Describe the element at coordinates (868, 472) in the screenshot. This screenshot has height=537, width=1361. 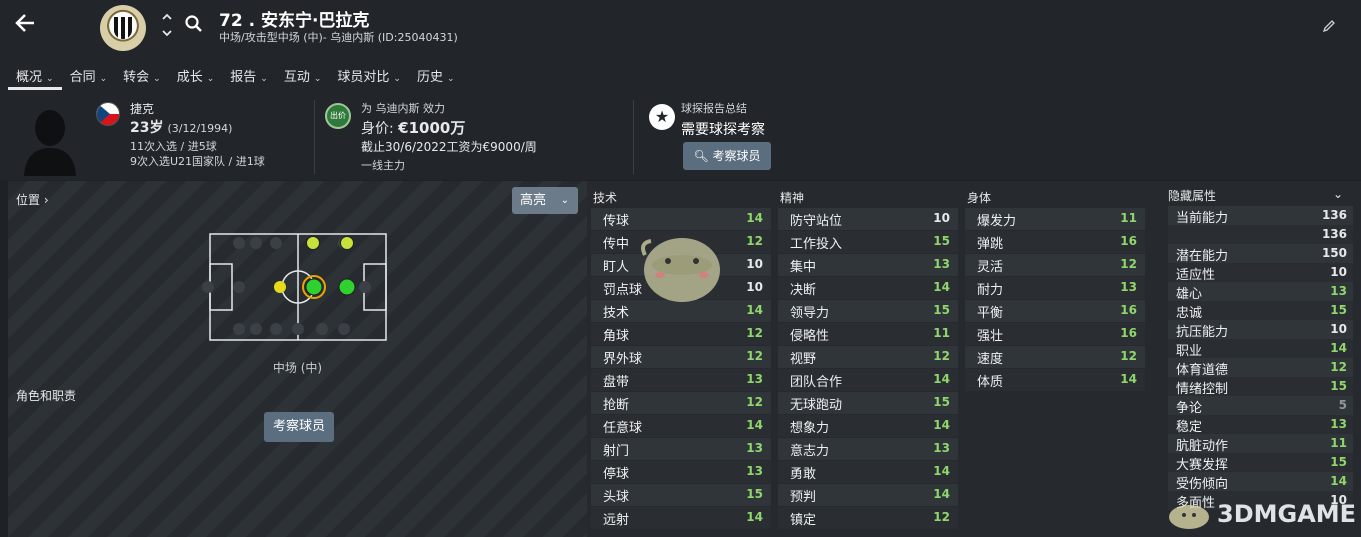
I see `mental-attribute-row: 勇敢 14` at that location.